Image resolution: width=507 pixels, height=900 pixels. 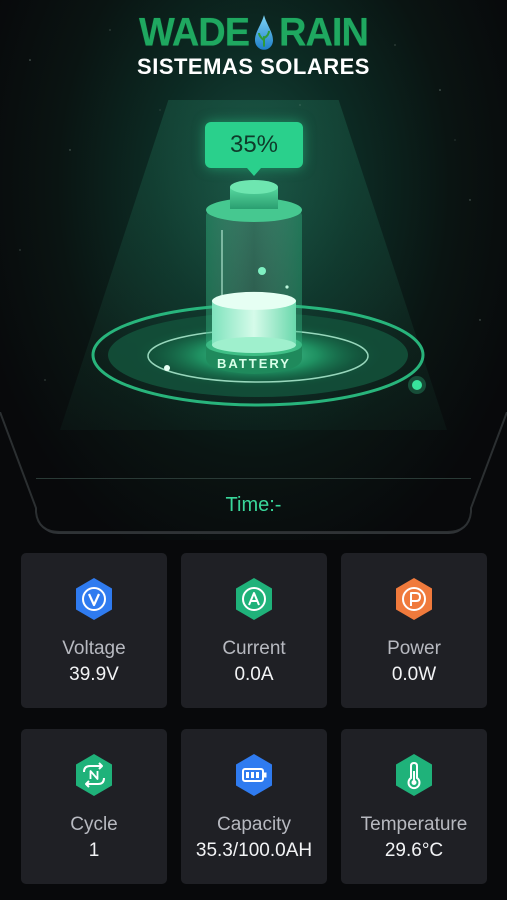 I want to click on stat-value: 0.0W, so click(x=414, y=674).